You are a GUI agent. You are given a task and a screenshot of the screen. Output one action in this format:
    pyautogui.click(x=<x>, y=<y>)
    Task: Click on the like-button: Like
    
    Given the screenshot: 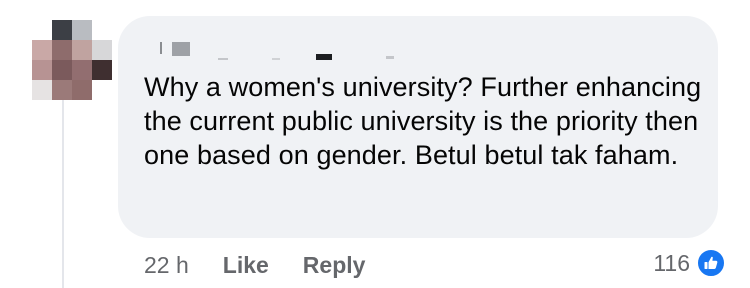 What is the action you would take?
    pyautogui.click(x=246, y=265)
    